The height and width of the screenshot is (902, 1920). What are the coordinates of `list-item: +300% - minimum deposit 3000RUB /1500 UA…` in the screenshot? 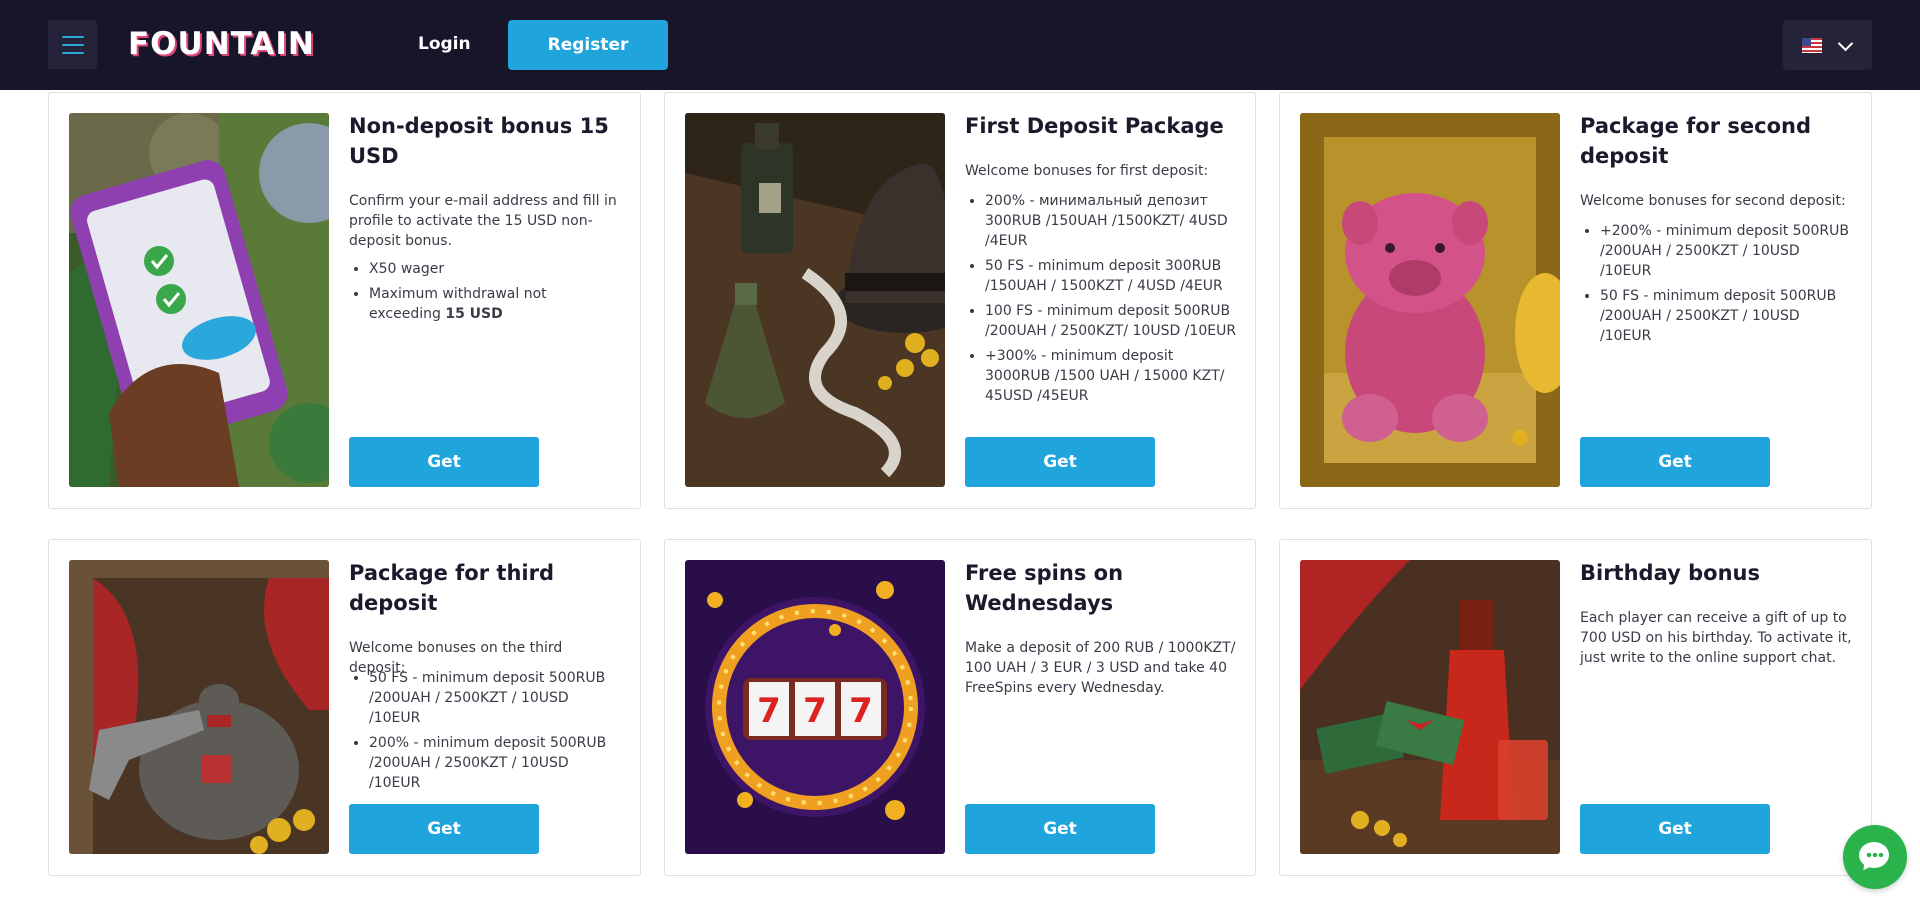 It's located at (1111, 376).